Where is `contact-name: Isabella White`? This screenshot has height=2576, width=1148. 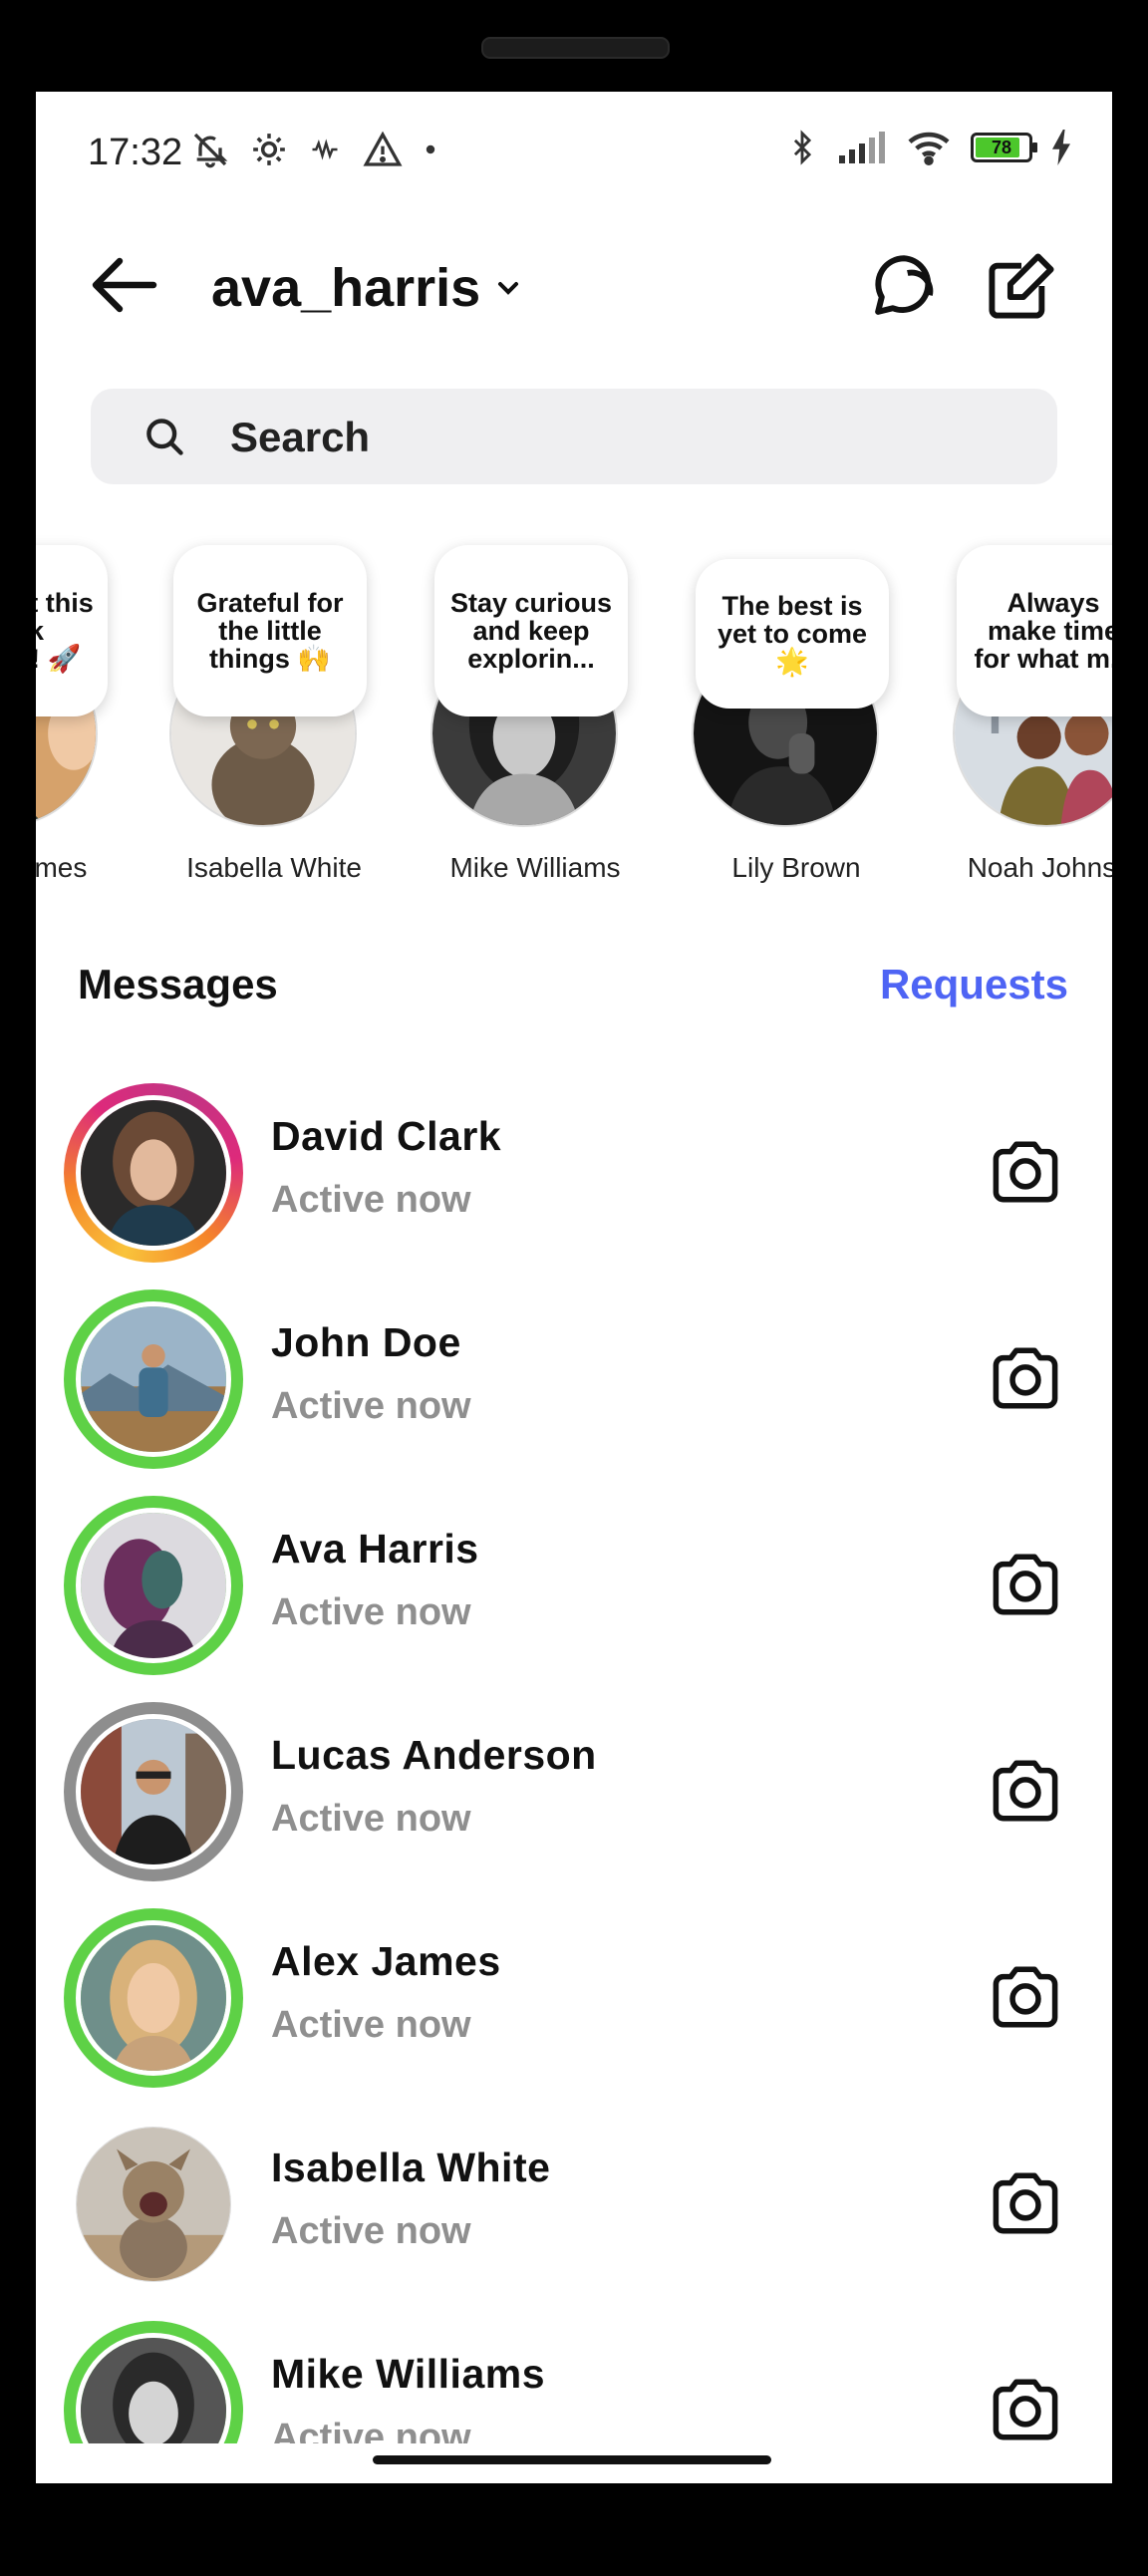
contact-name: Isabella White is located at coordinates (411, 2167).